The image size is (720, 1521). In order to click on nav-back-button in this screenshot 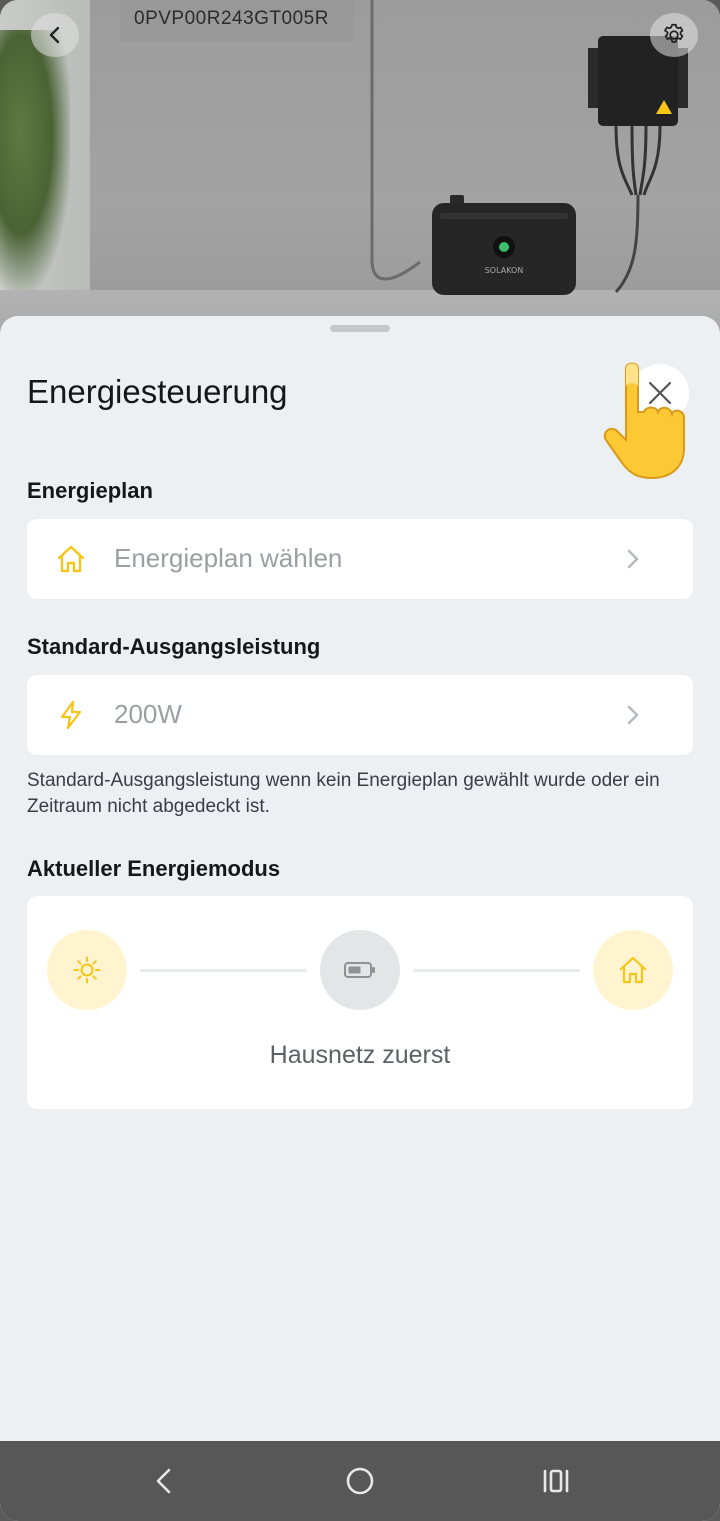, I will do `click(164, 1481)`.